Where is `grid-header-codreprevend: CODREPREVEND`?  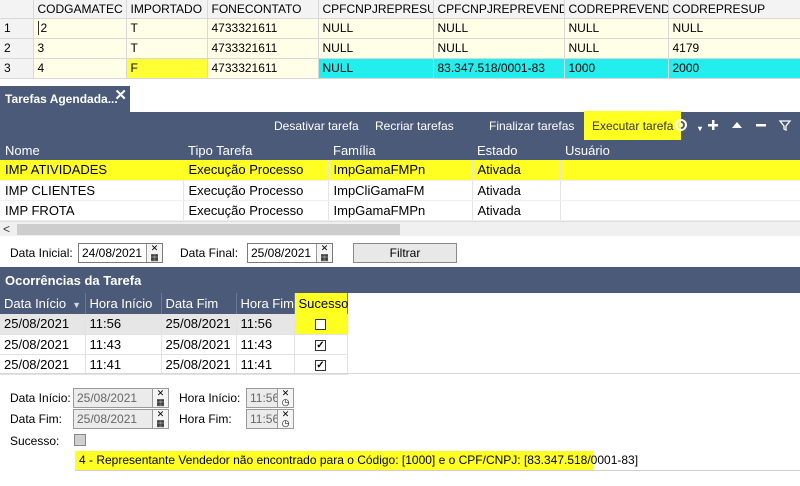
grid-header-codreprevend: CODREPREVEND is located at coordinates (616, 9).